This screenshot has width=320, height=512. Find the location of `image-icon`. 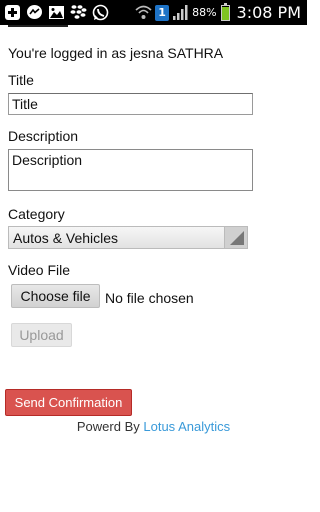

image-icon is located at coordinates (56, 12).